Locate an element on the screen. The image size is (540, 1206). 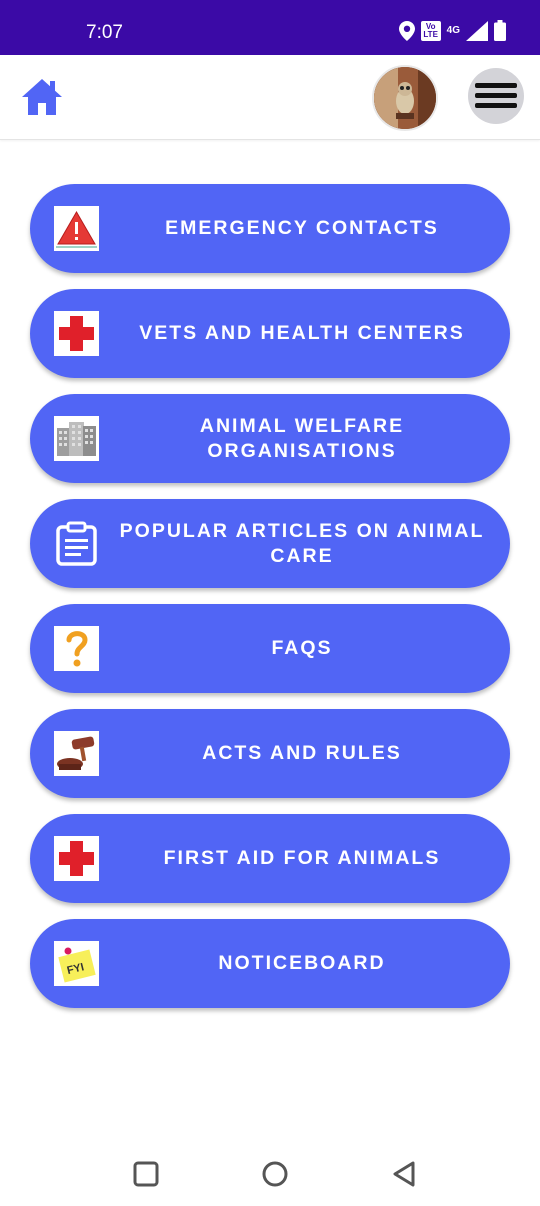
vets-health-centers-button: VETS AND HEALTH CENTERS is located at coordinates (270, 333).